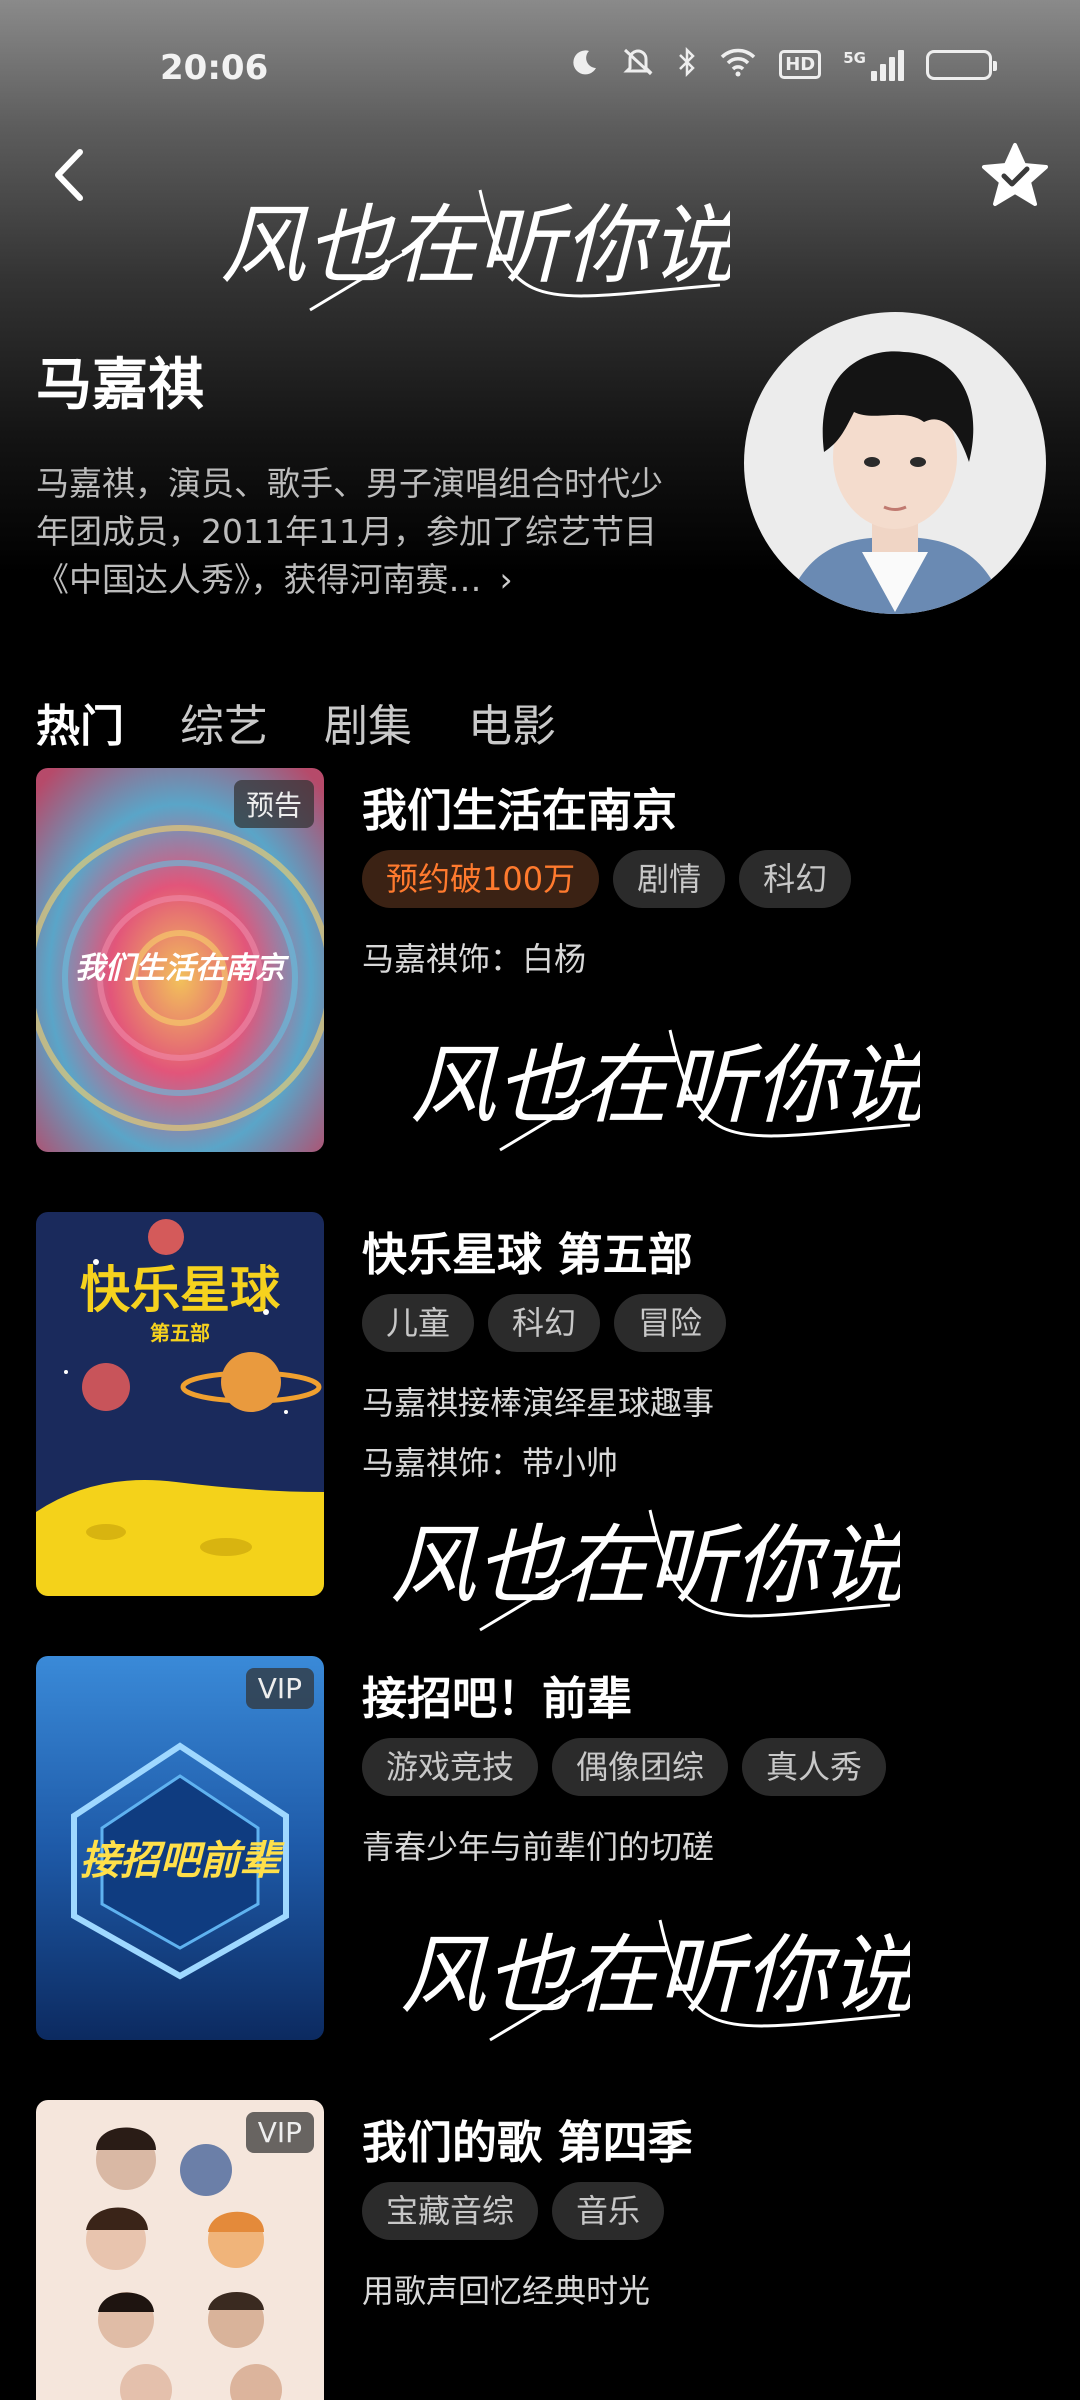  I want to click on show-role: 马嘉祺饰：带小帅, so click(490, 1463).